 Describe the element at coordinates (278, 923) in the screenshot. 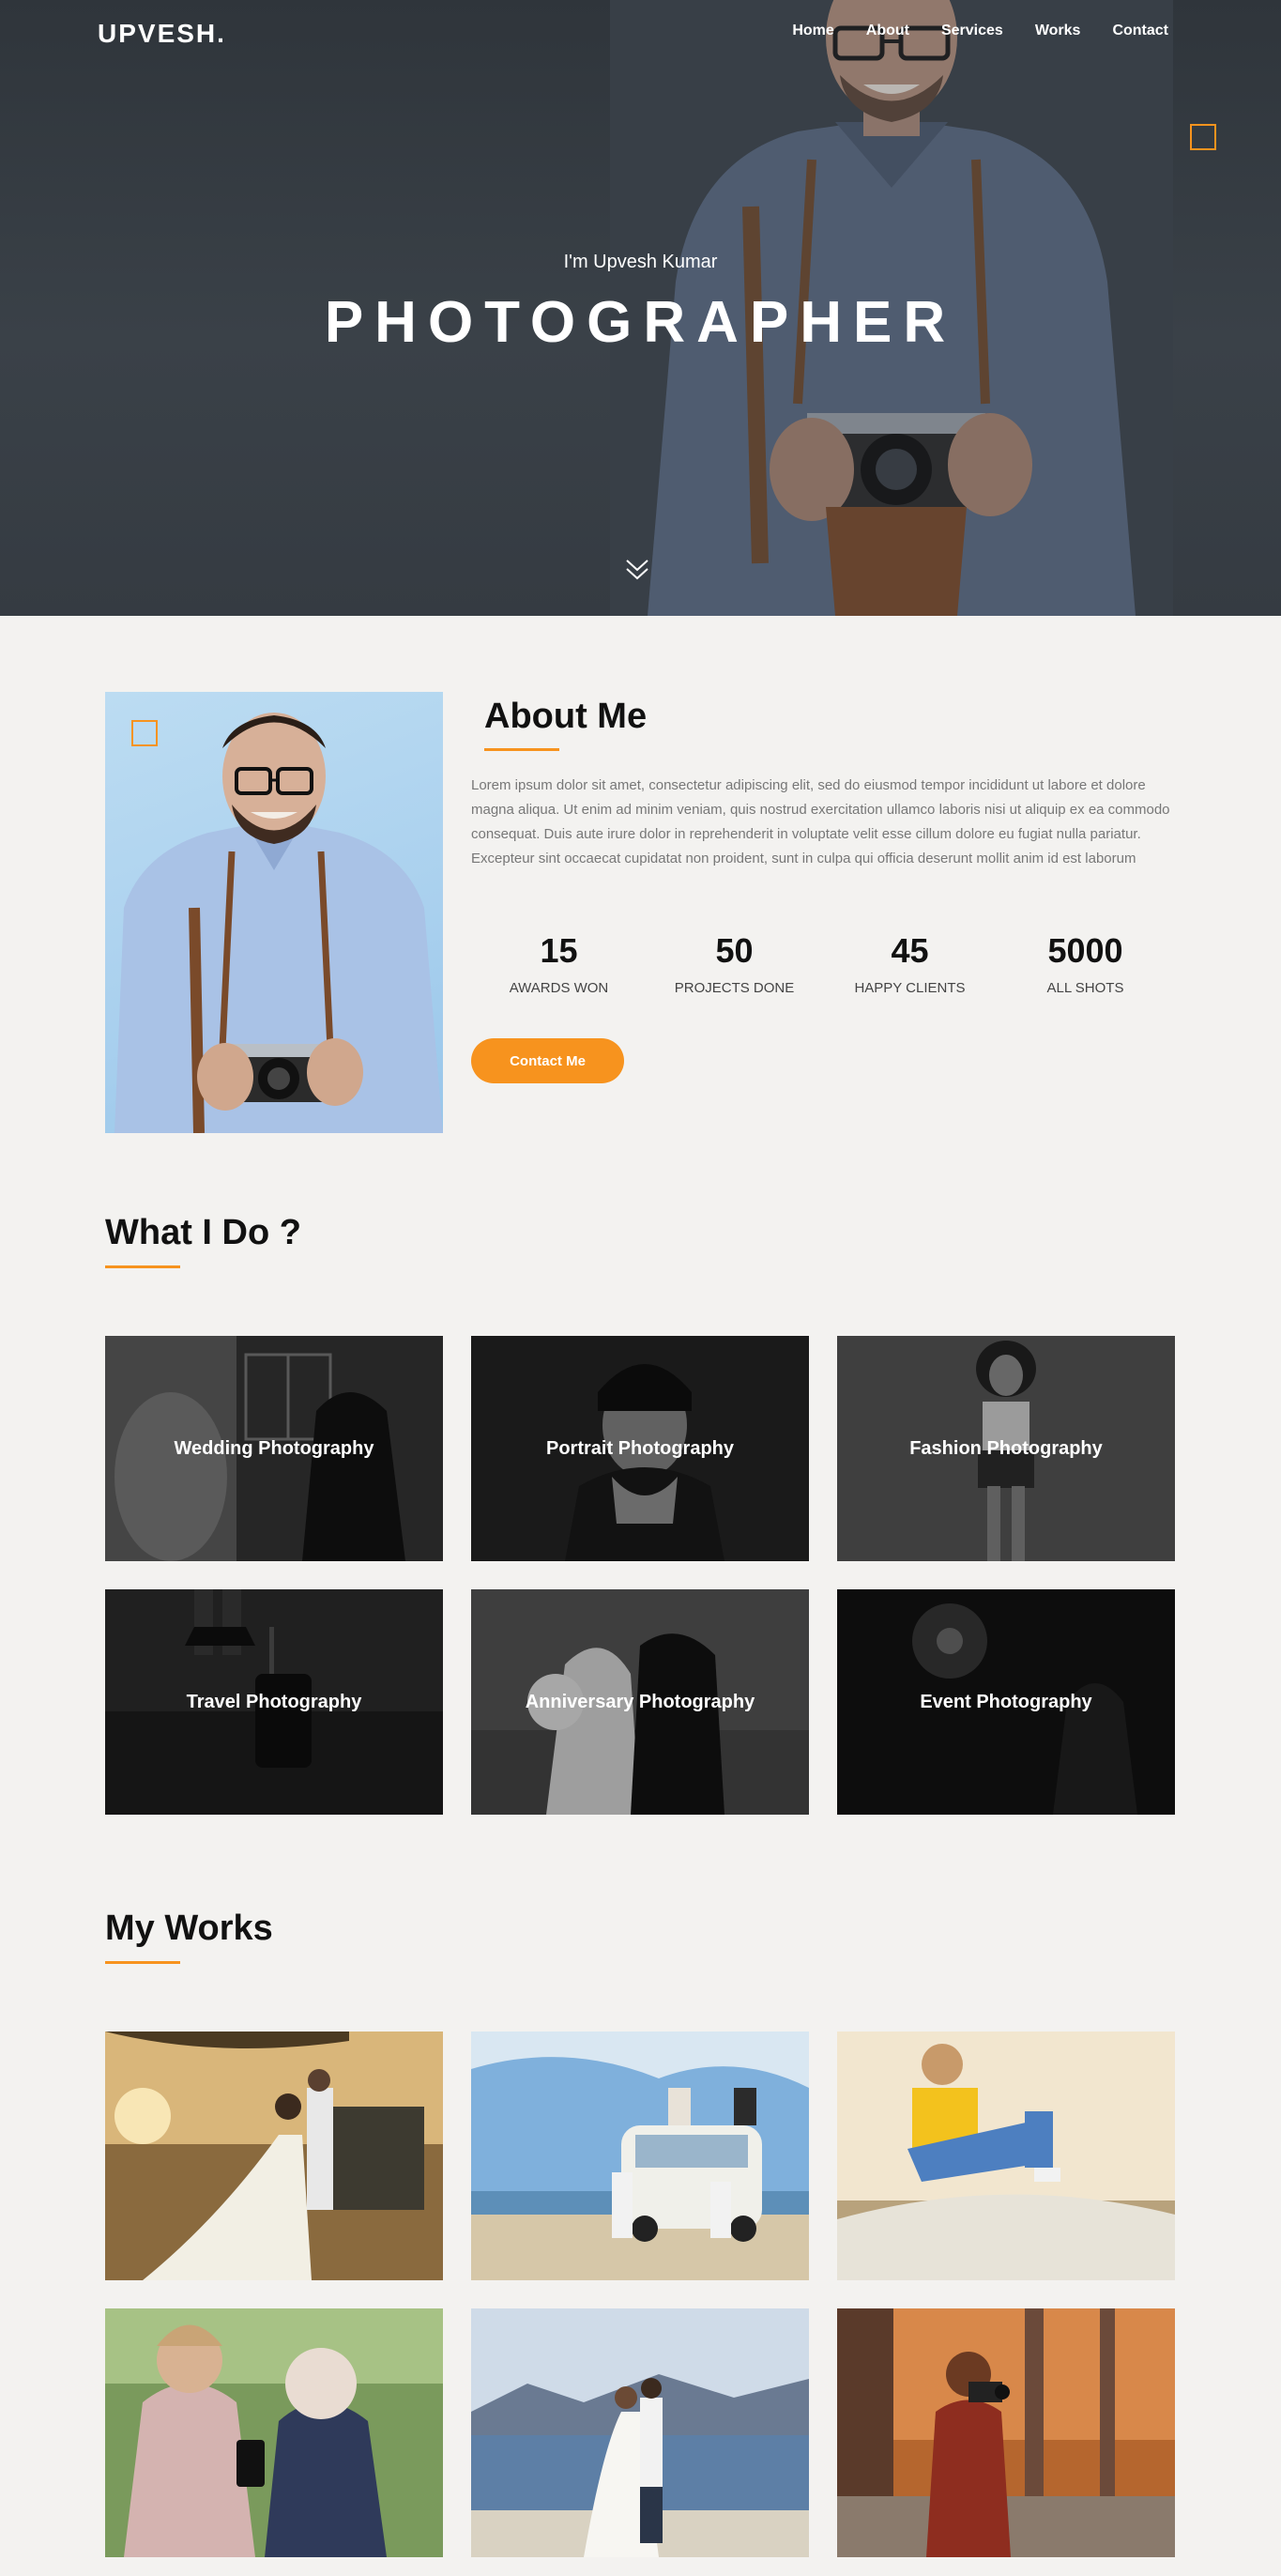

I see `portrait-image` at that location.